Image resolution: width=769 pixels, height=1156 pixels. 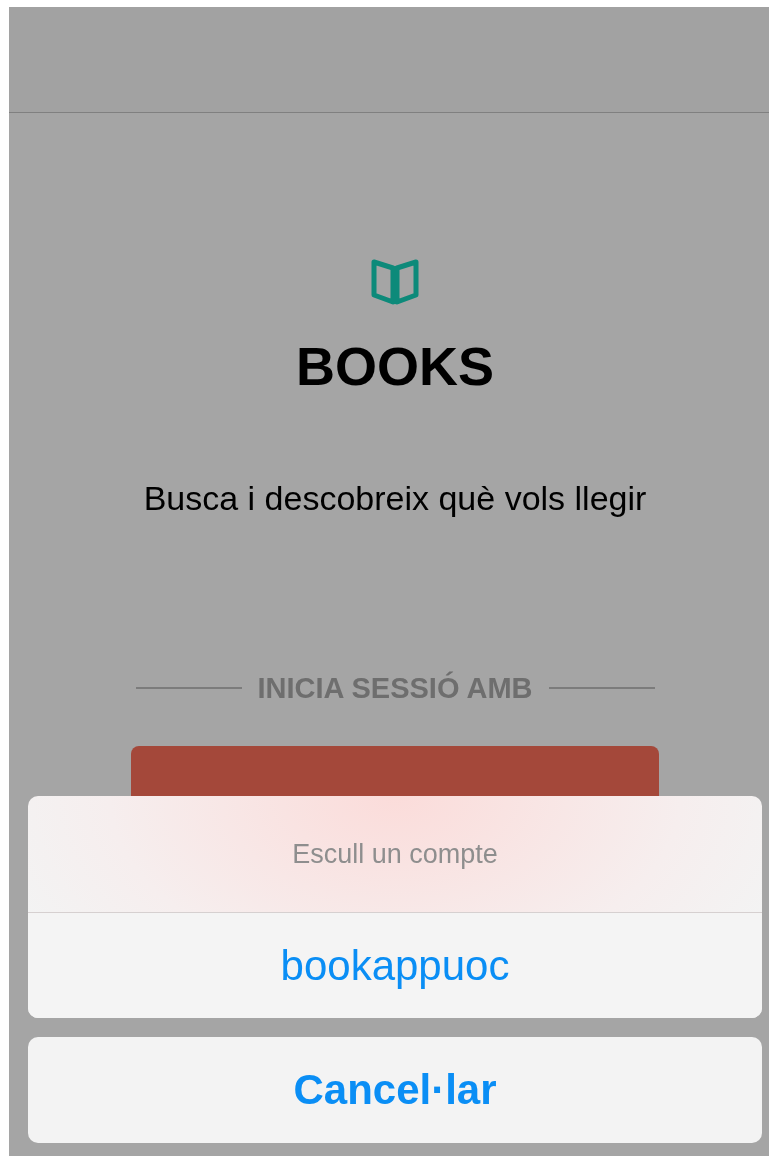 What do you see at coordinates (395, 965) in the screenshot?
I see `account-option: bookappuoc` at bounding box center [395, 965].